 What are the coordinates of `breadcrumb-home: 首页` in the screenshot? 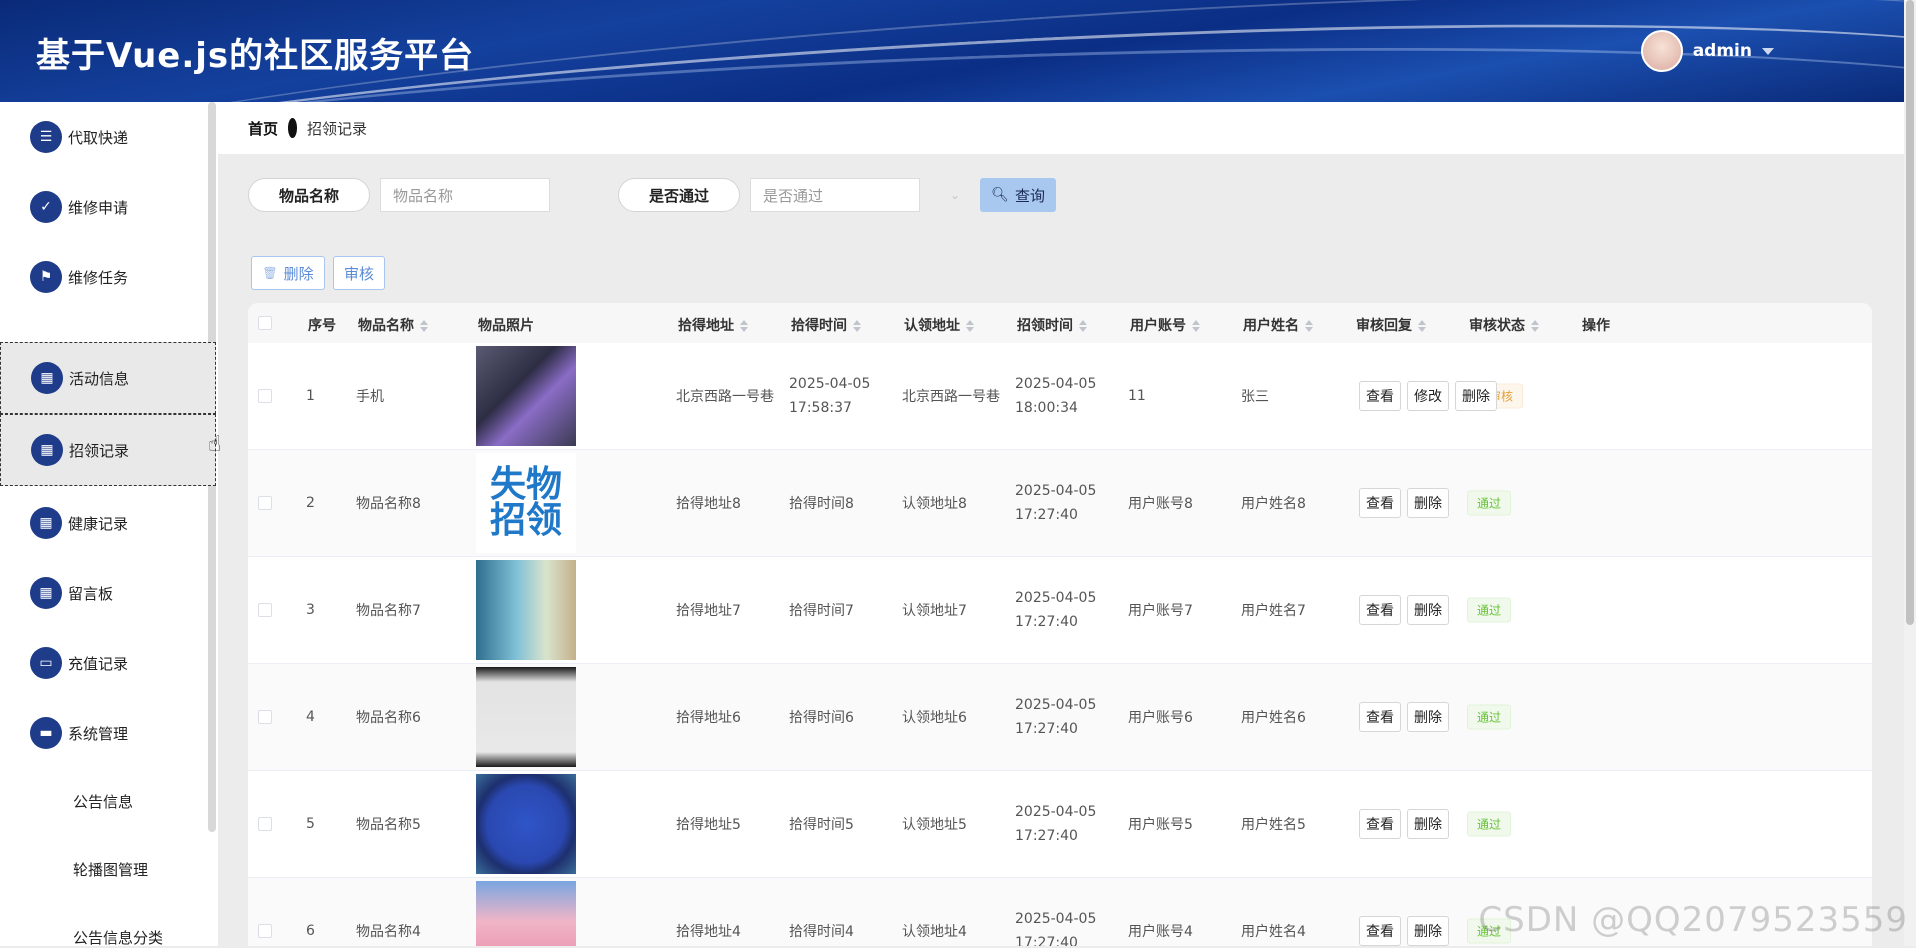 It's located at (263, 128).